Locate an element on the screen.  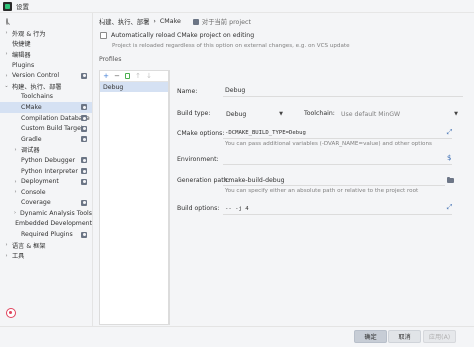
sidebar-item-label: 快捷键 is located at coordinates (21, 45).